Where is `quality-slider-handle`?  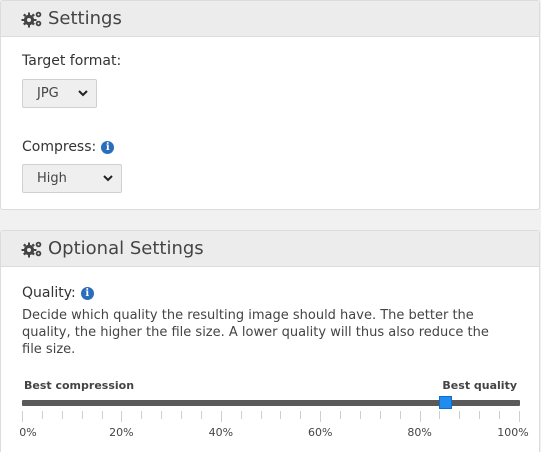
quality-slider-handle is located at coordinates (445, 402).